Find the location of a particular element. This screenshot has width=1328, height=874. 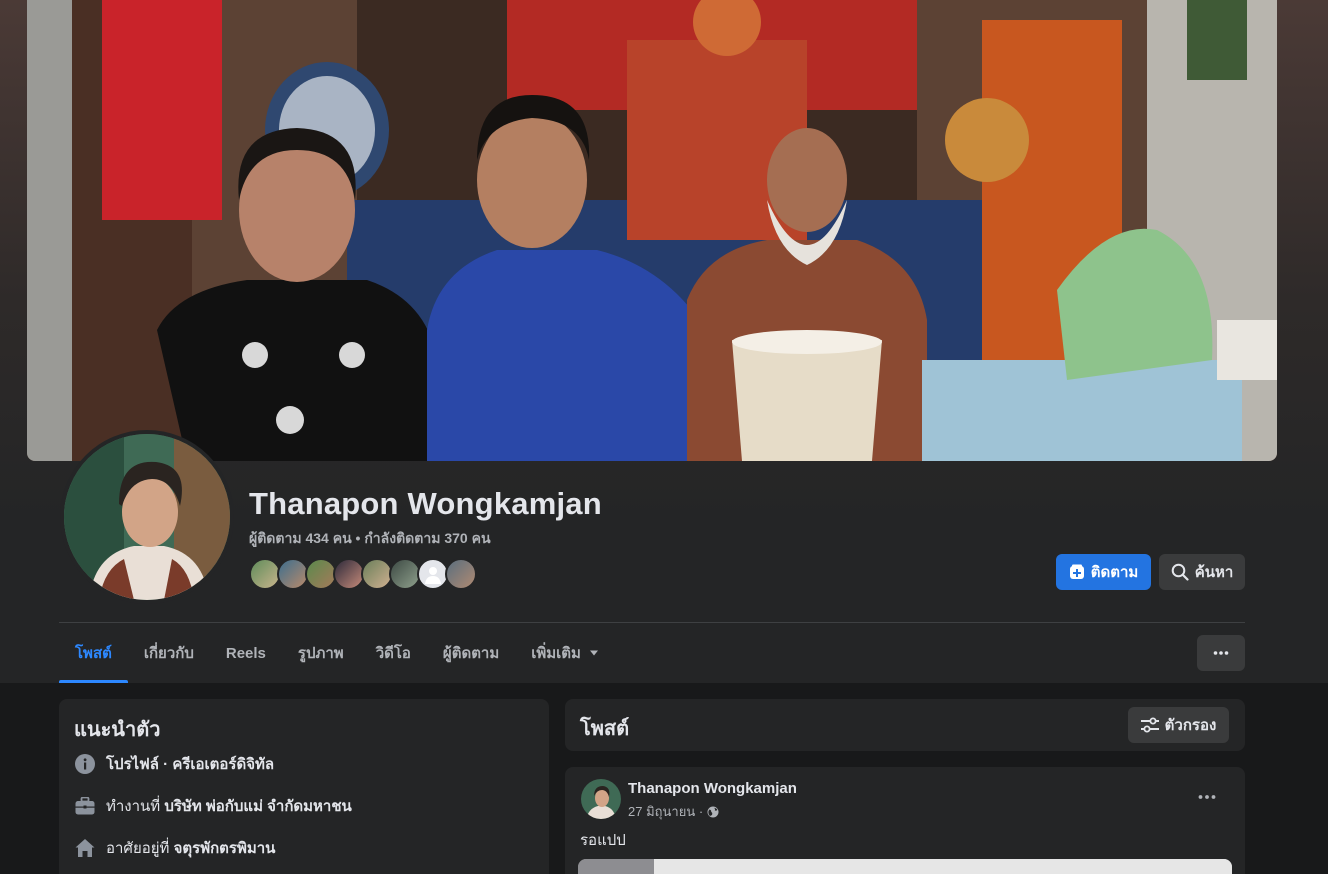

tab-posts: โพสต์ is located at coordinates (93, 653).